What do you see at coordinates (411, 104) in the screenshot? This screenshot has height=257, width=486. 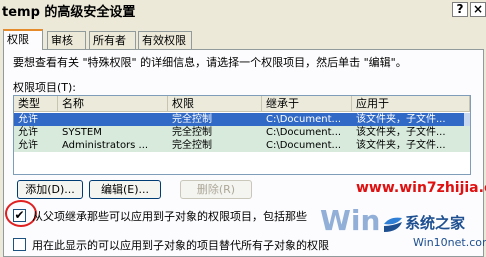 I see `column-header-applies-to: 应用于` at bounding box center [411, 104].